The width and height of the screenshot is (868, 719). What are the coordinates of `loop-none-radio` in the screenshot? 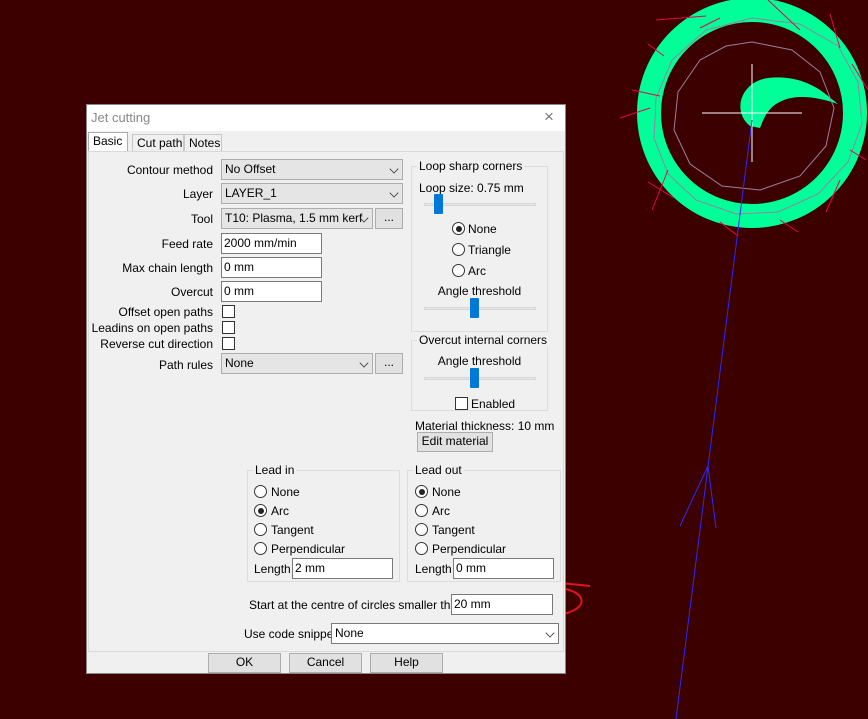 It's located at (458, 228).